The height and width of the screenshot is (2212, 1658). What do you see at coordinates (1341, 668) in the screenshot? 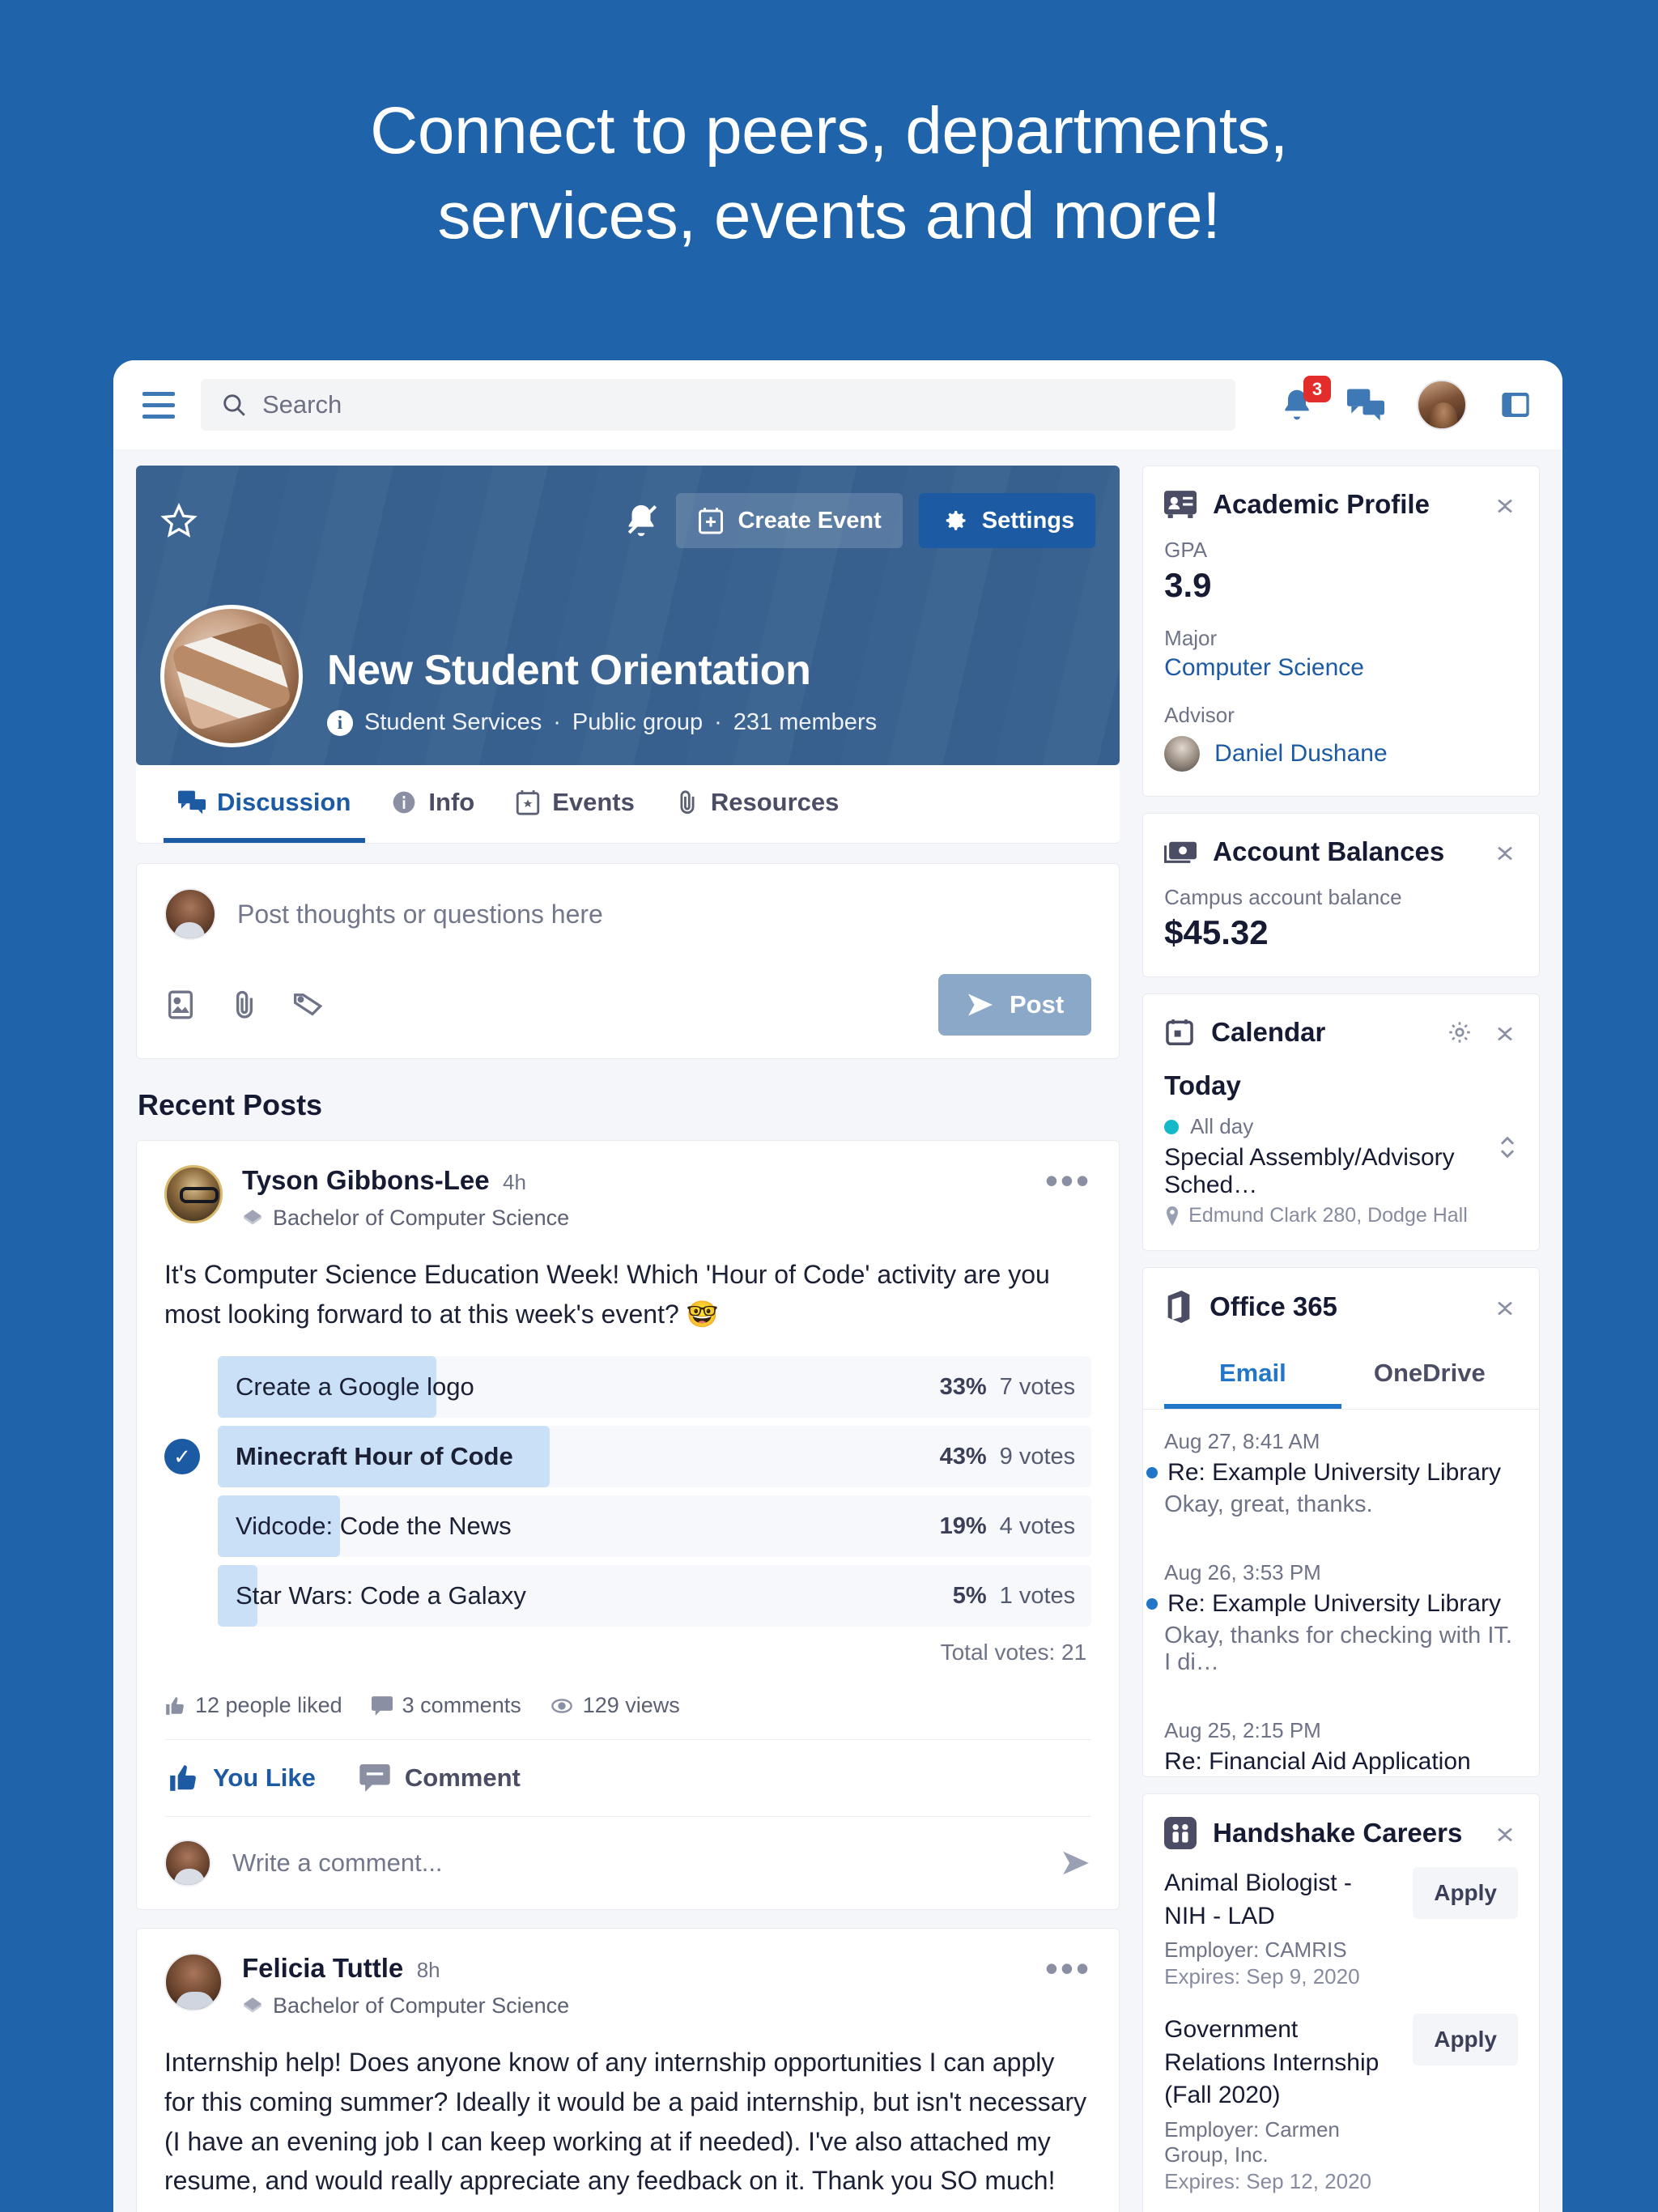
I see `major-value: Computer Science` at bounding box center [1341, 668].